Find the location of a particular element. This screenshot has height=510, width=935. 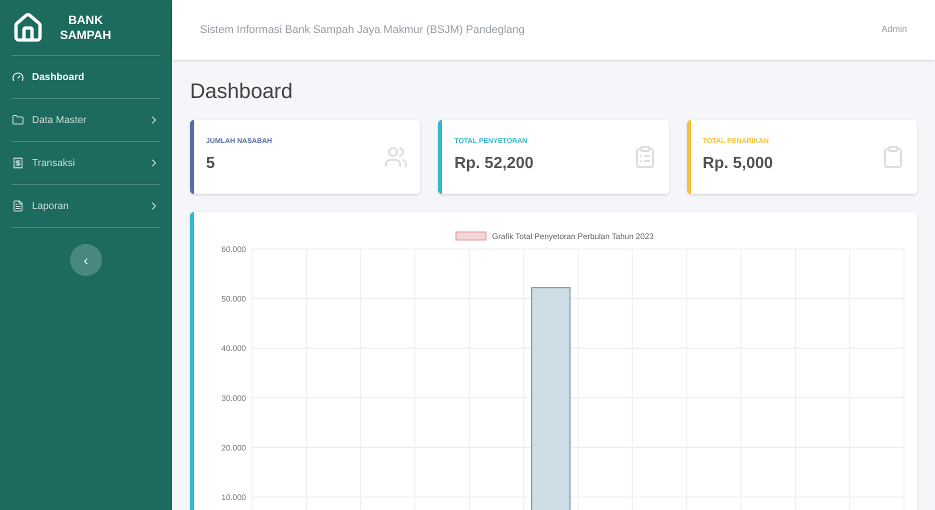

legend-swatch is located at coordinates (471, 235).